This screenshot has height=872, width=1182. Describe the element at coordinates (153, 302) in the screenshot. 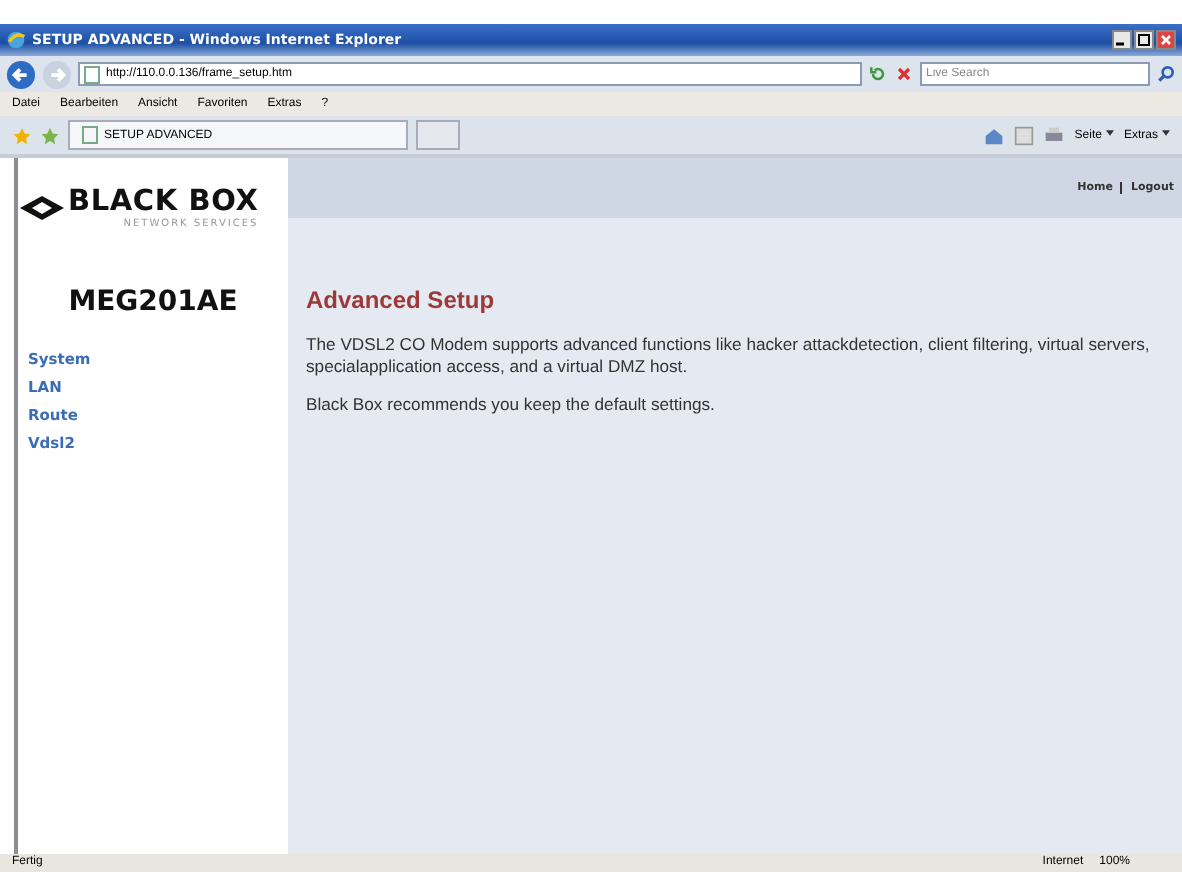

I see `device-name: MEG201AE` at that location.